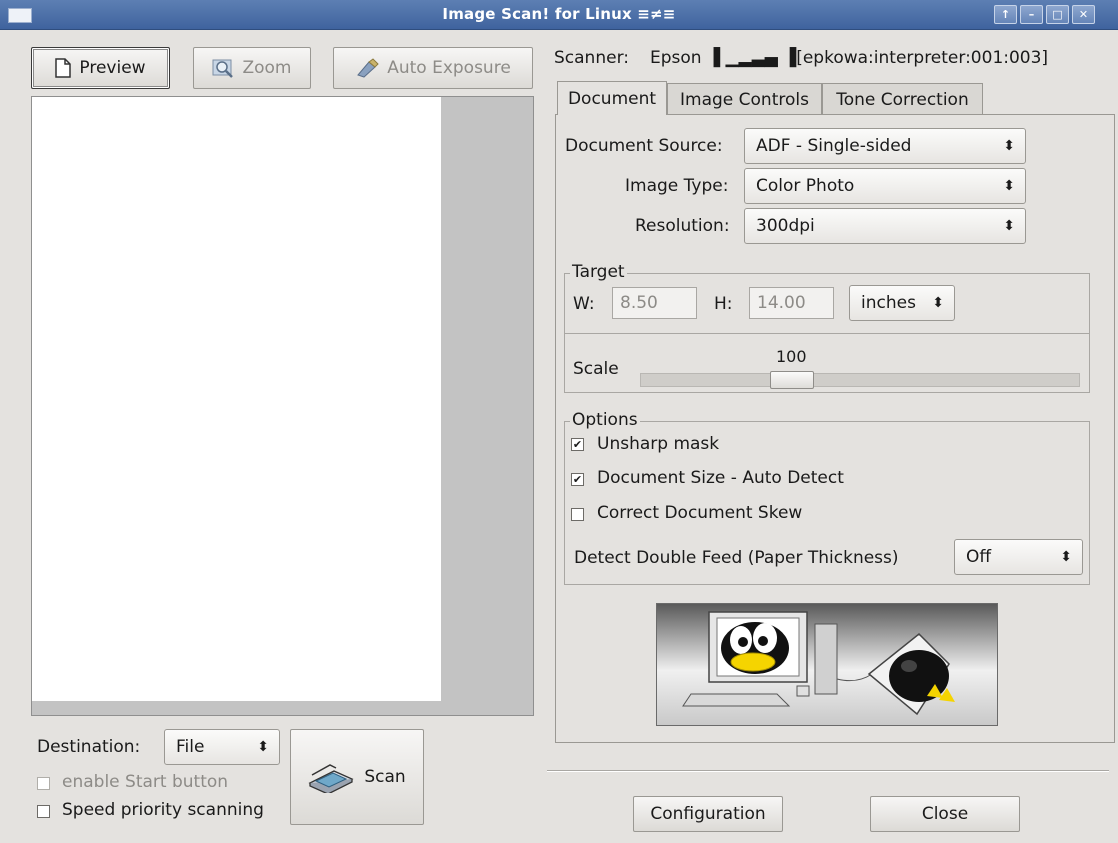 The image size is (1118, 843). I want to click on configuration-button: Configuration, so click(708, 814).